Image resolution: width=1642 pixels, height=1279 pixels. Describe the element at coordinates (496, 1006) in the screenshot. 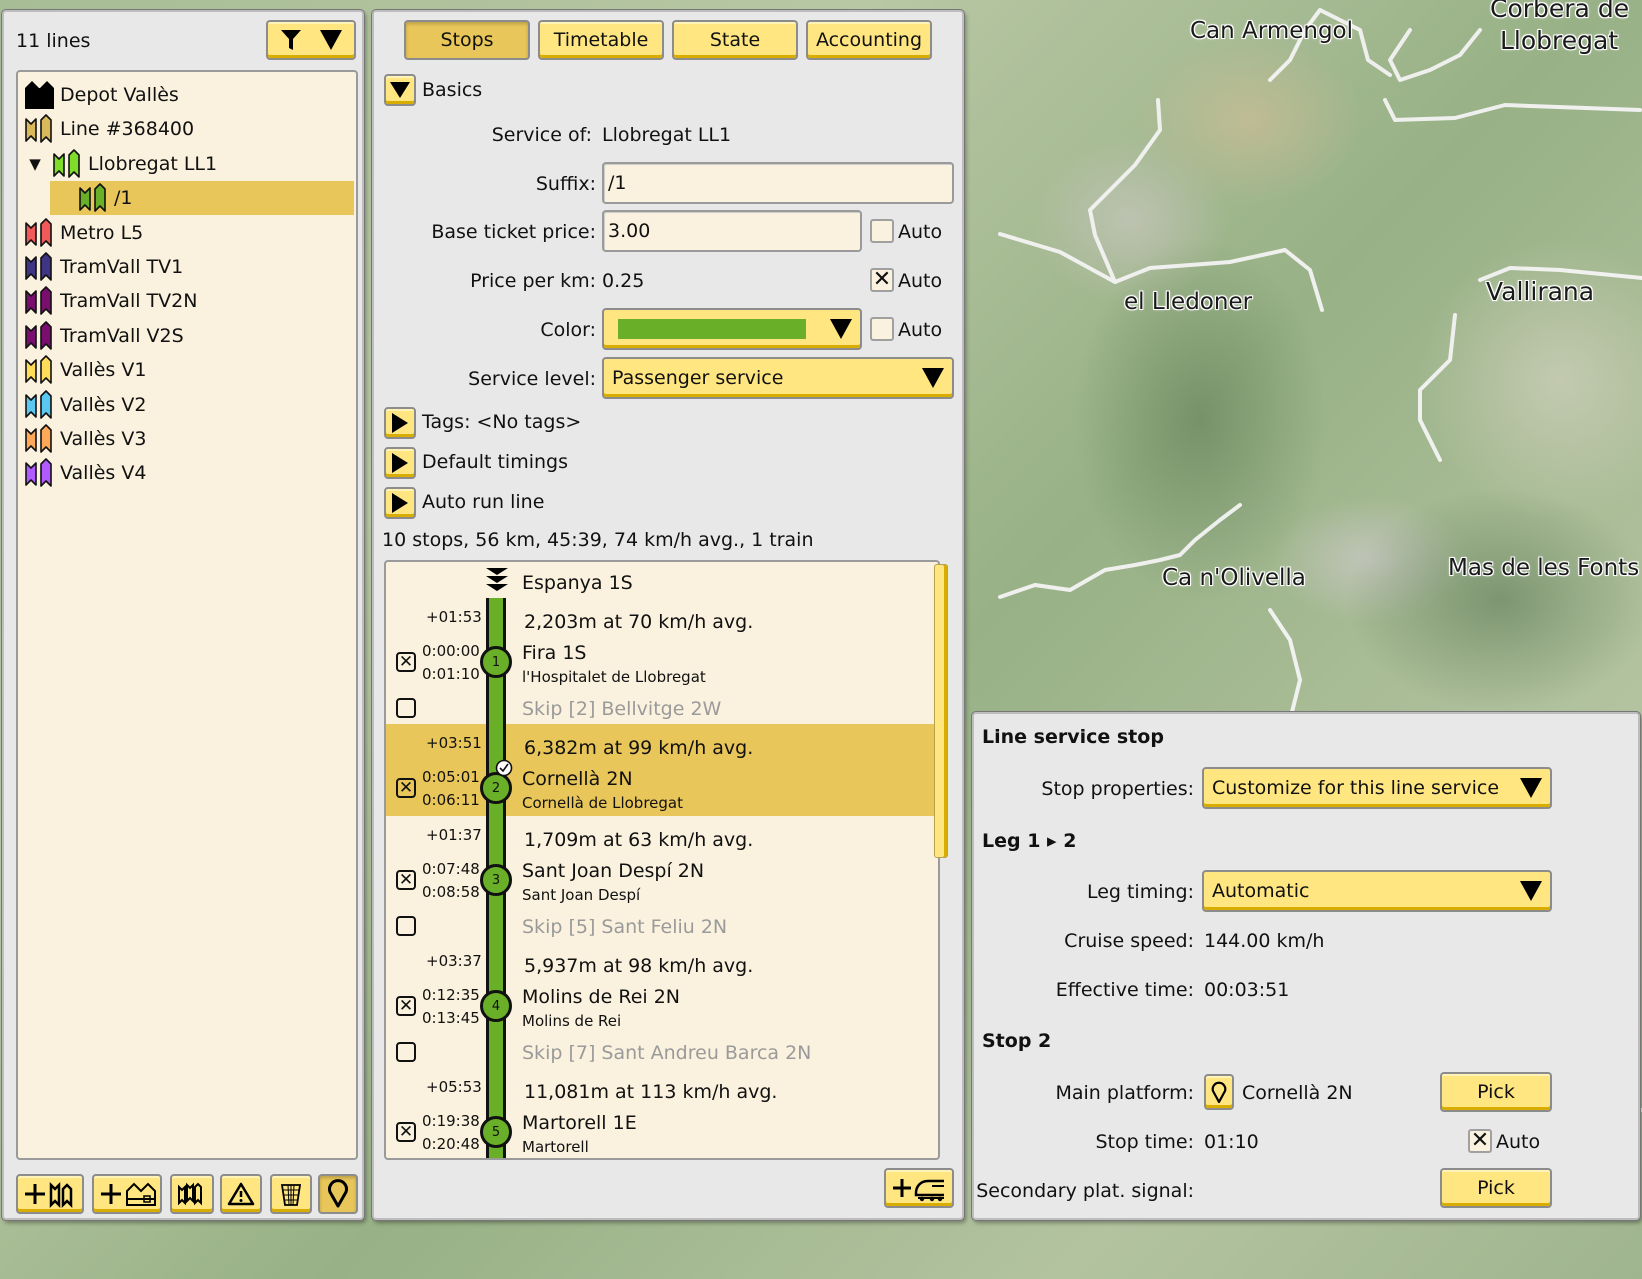

I see `stop-node: 4` at that location.